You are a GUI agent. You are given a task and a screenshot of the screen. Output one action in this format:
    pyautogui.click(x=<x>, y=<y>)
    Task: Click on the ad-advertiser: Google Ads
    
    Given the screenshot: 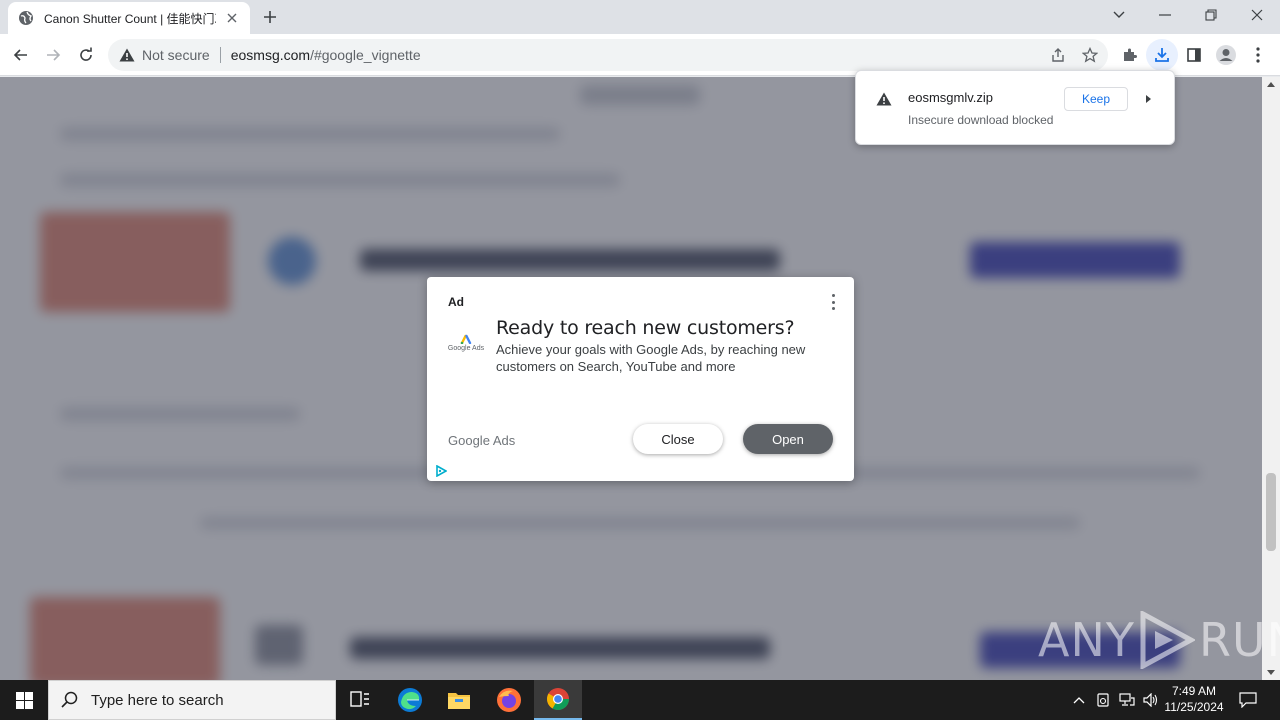 What is the action you would take?
    pyautogui.click(x=481, y=440)
    